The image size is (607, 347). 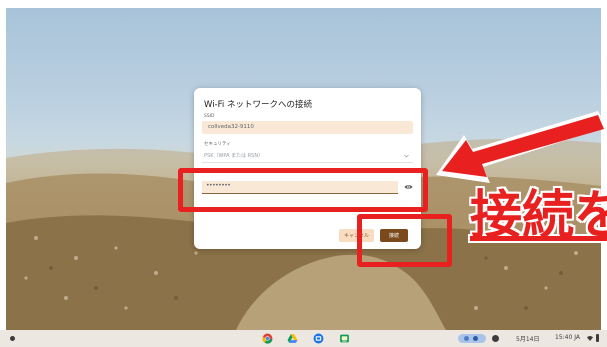 I want to click on annotation-box-connect, so click(x=404, y=240).